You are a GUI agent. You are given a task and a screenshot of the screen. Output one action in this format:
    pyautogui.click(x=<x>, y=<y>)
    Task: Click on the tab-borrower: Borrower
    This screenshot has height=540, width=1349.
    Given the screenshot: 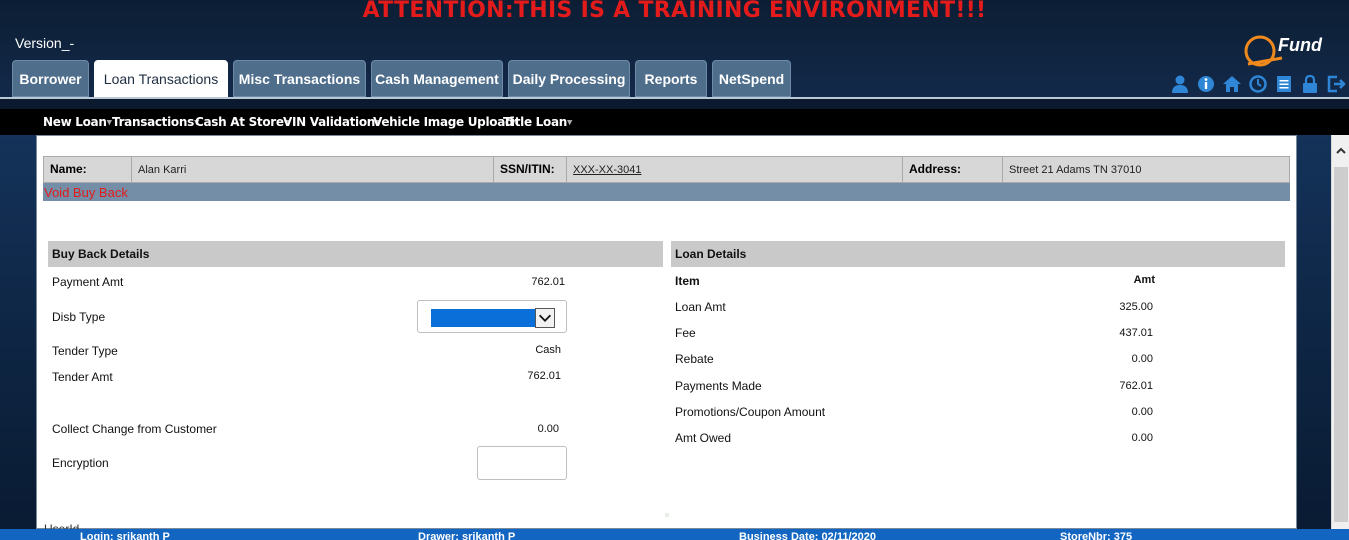 What is the action you would take?
    pyautogui.click(x=50, y=78)
    